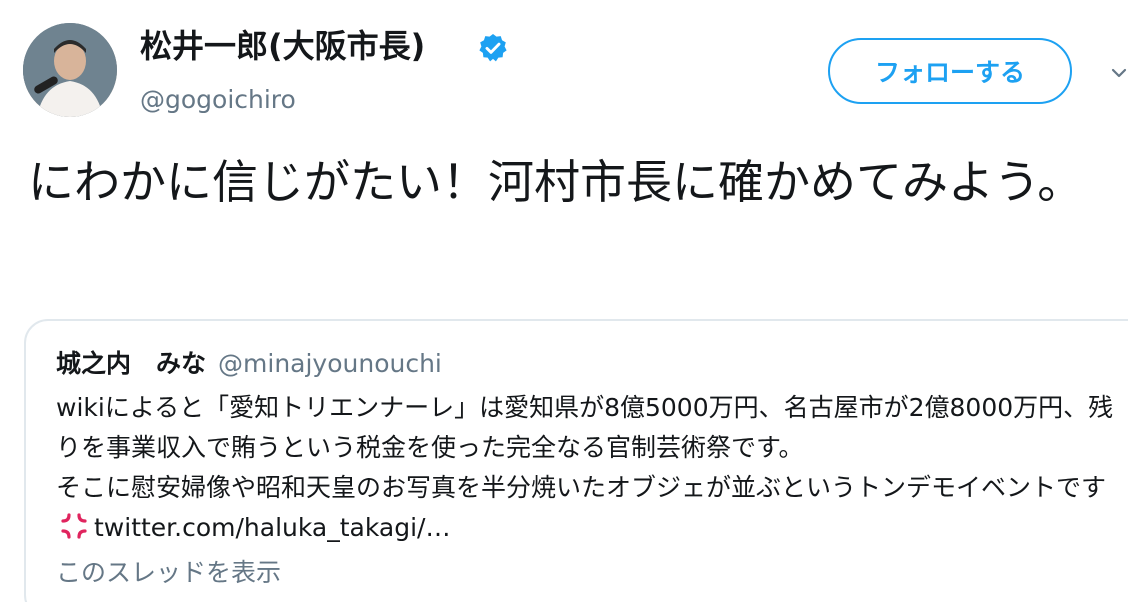 This screenshot has width=1128, height=602. I want to click on user-avatar-icon, so click(70, 70).